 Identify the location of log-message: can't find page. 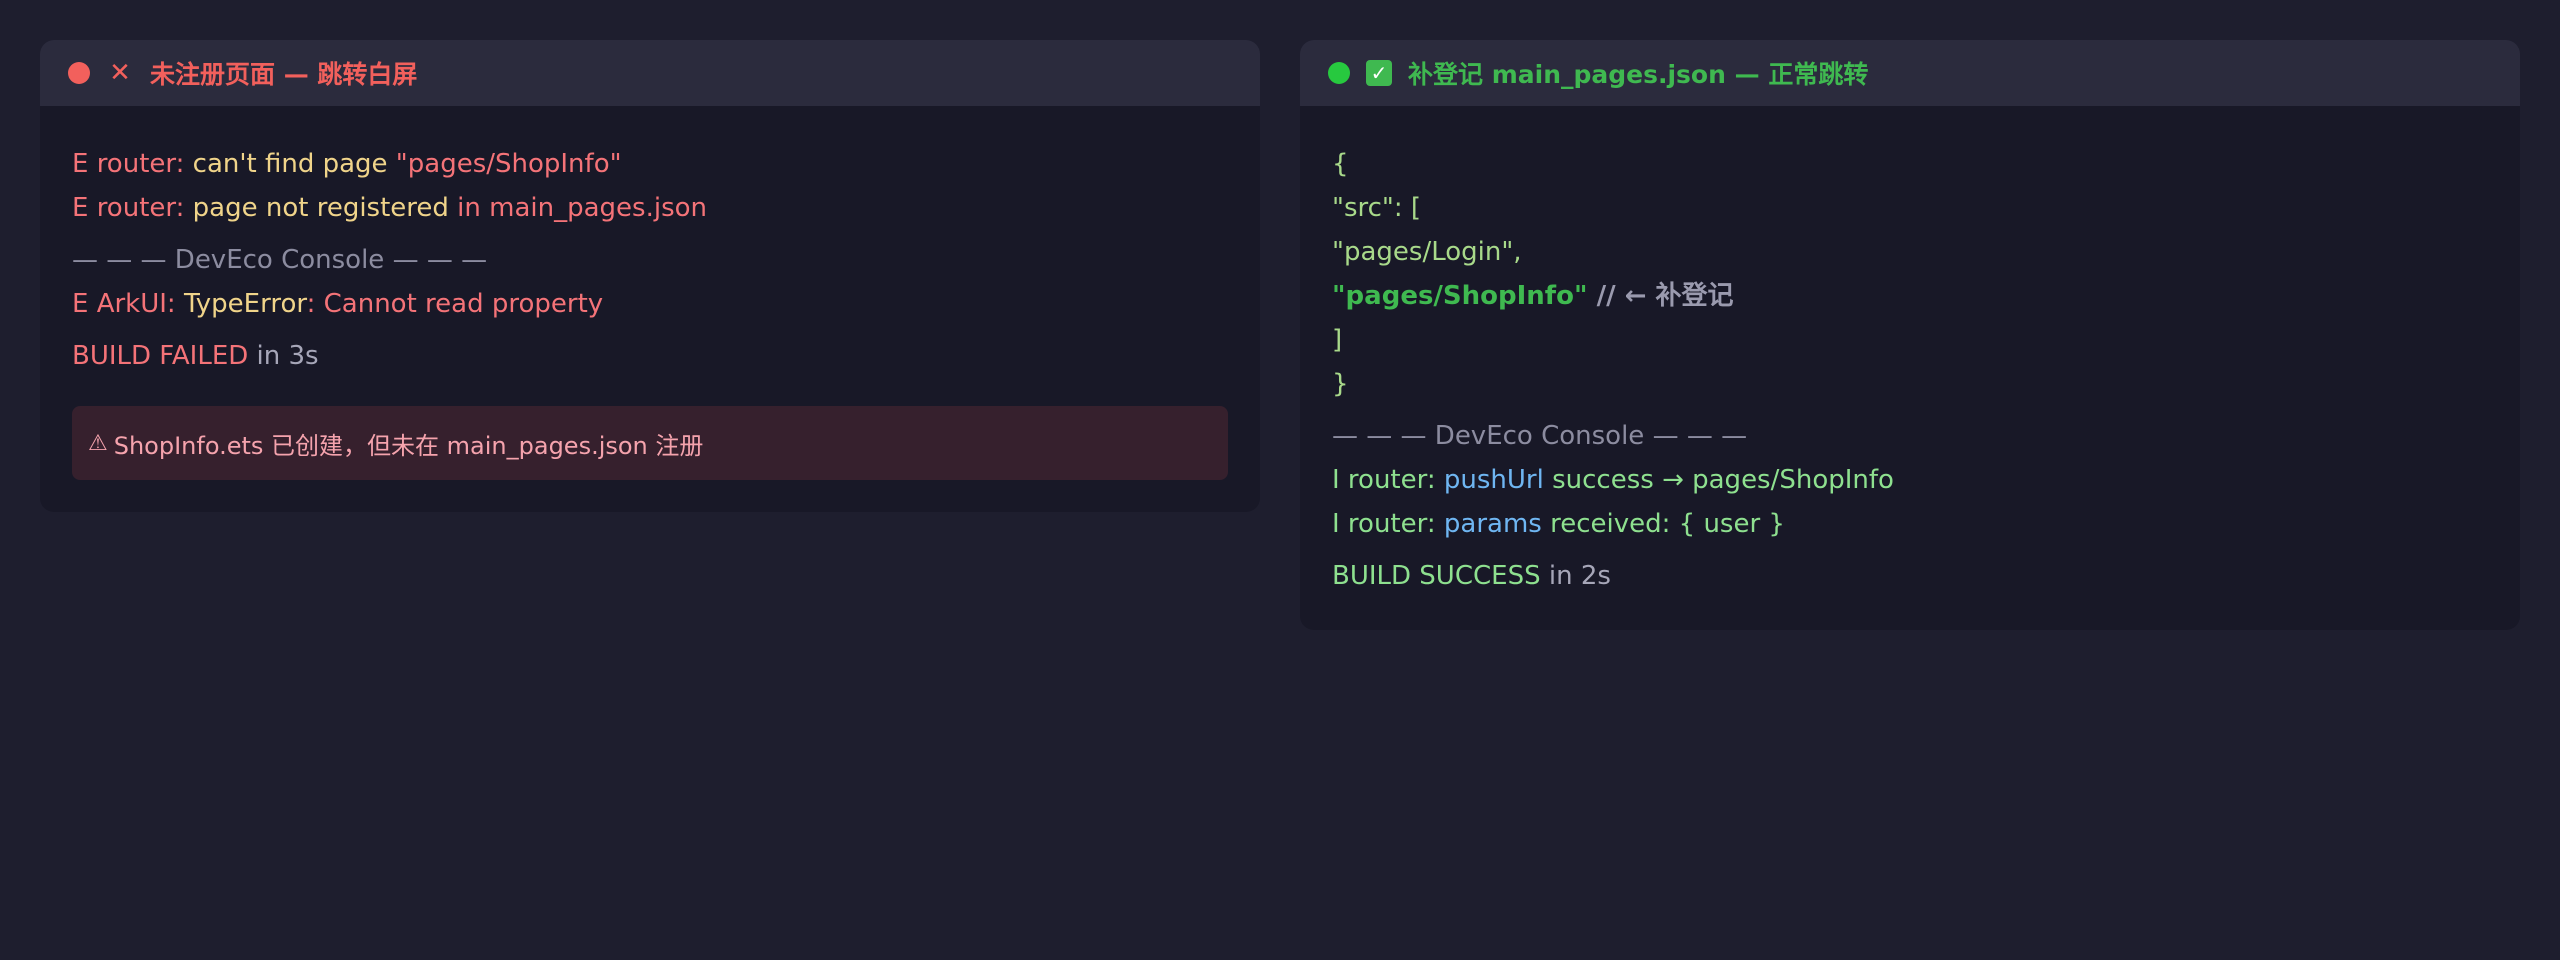
(294, 164).